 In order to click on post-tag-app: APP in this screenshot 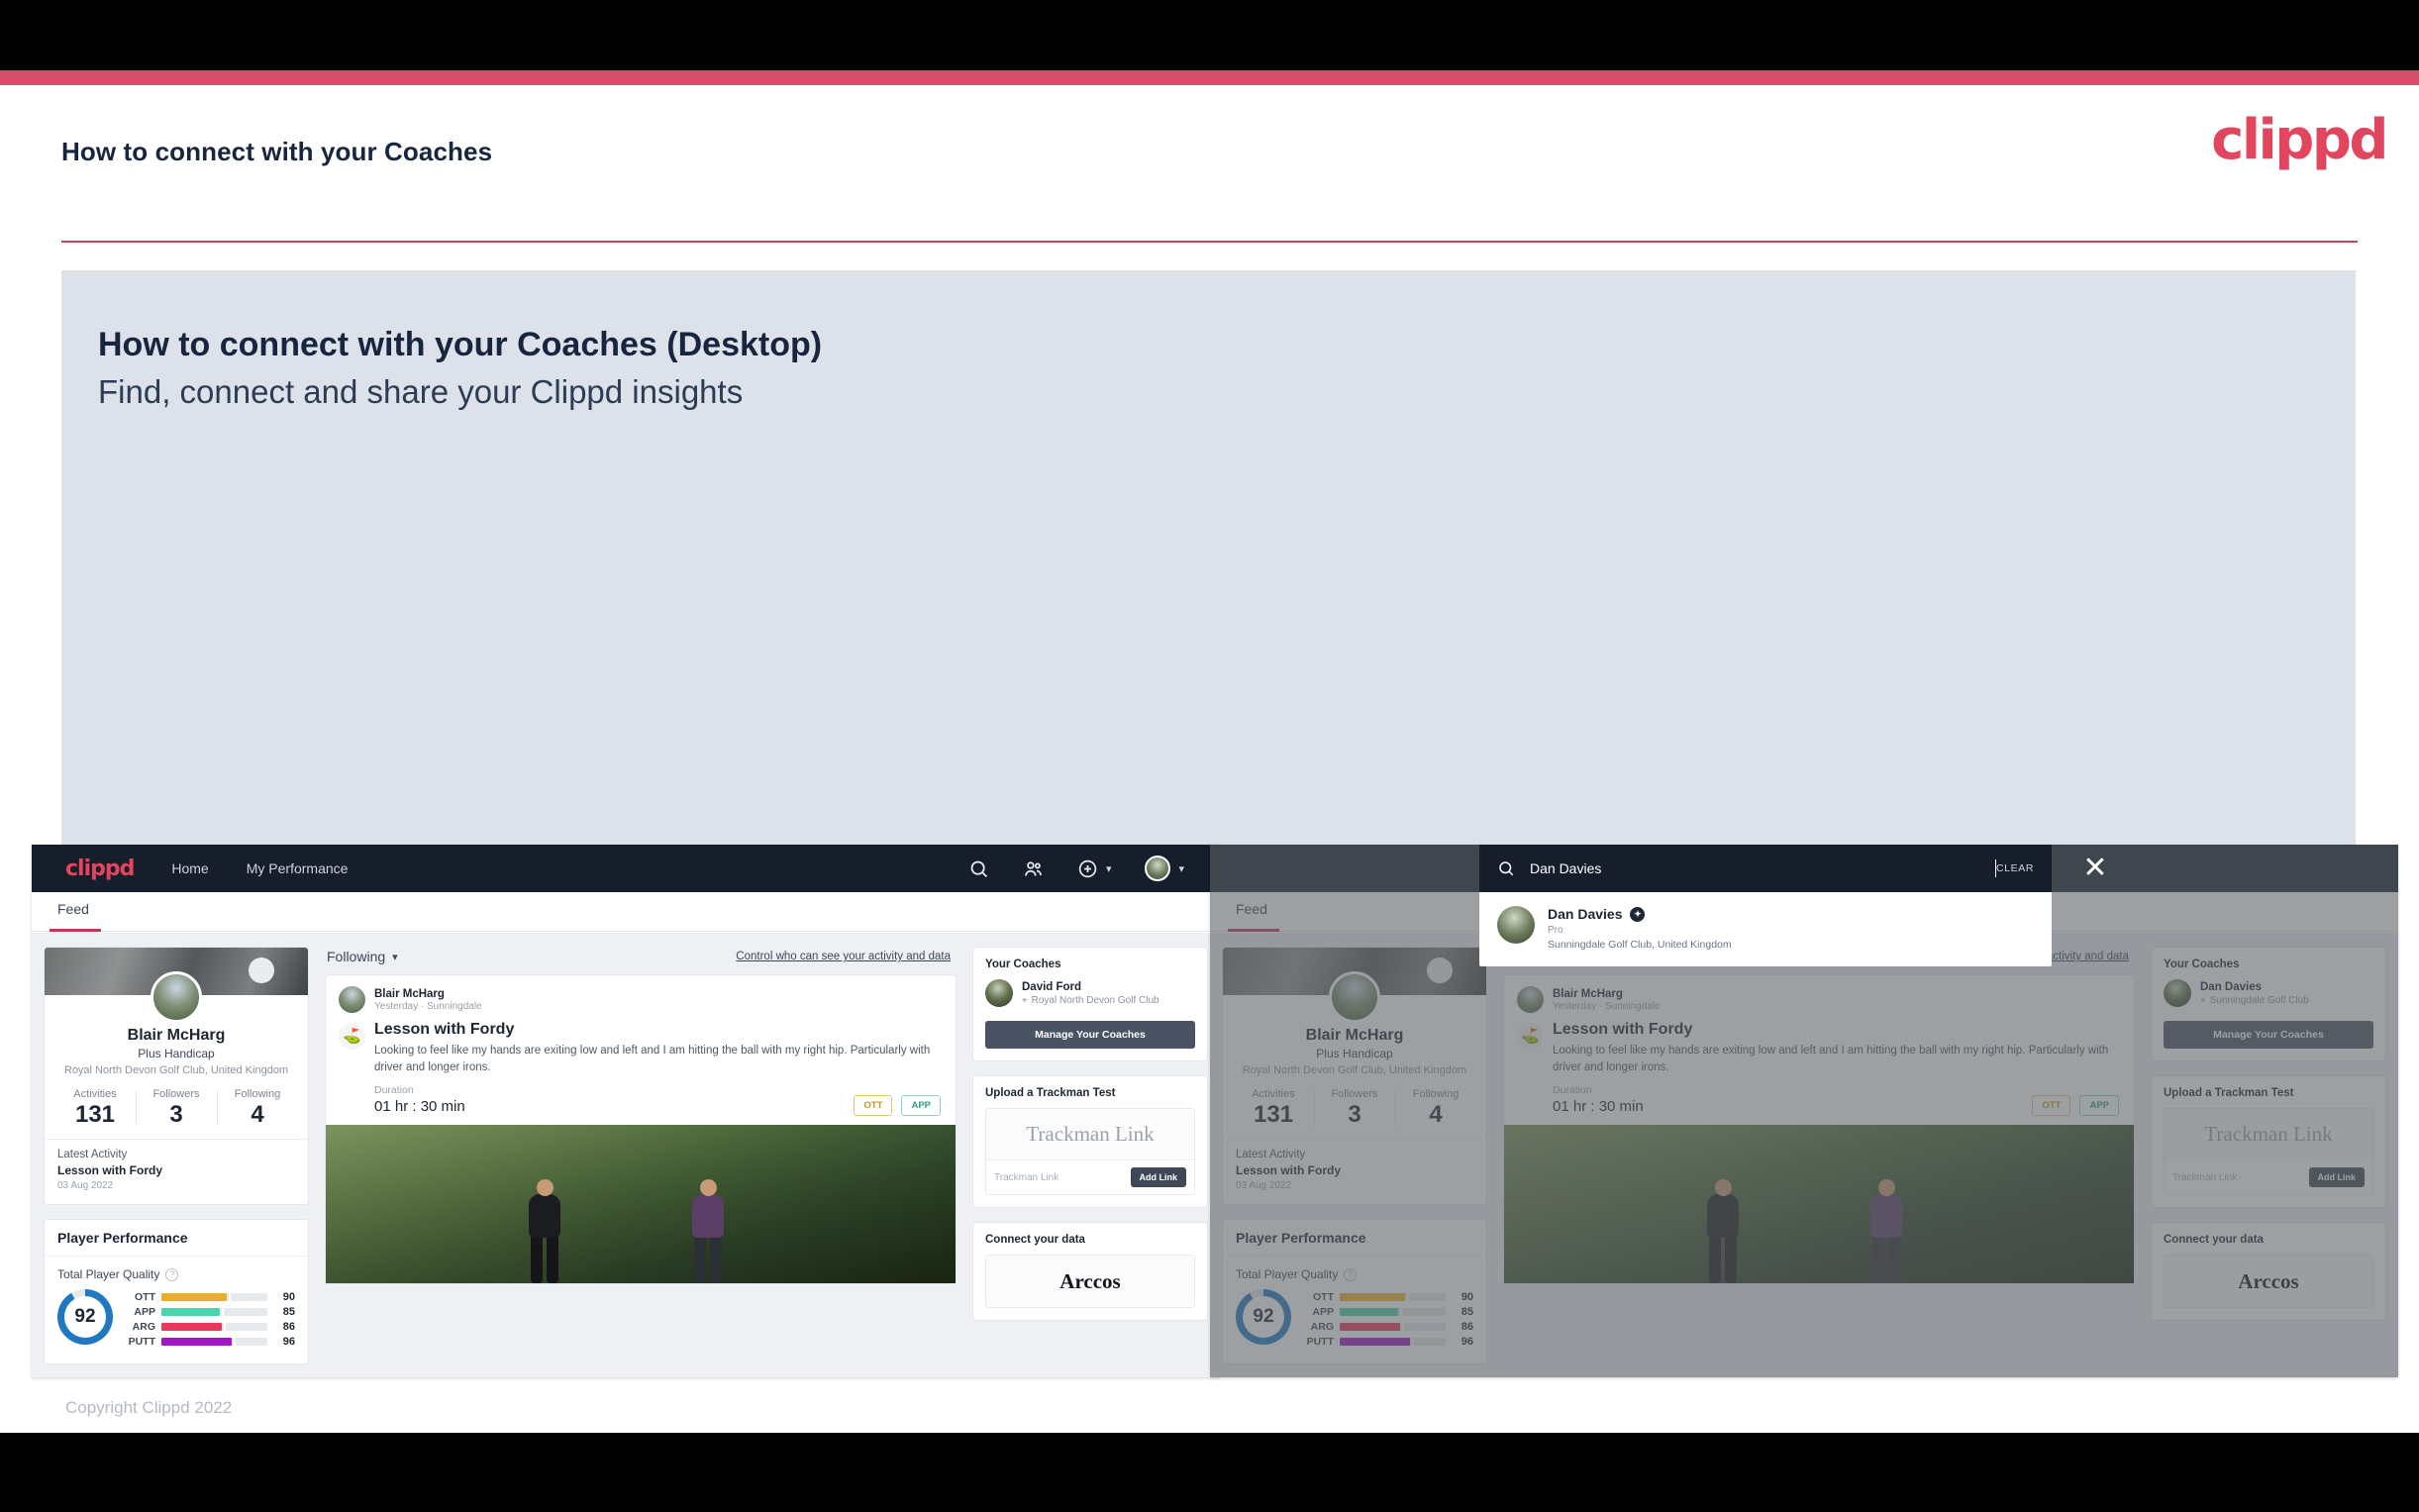, I will do `click(921, 1106)`.